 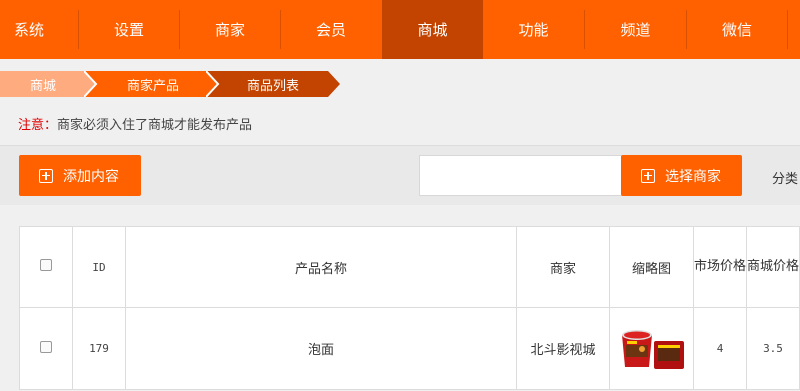 I want to click on column-header-thumbnail: 缩略图, so click(x=651, y=267).